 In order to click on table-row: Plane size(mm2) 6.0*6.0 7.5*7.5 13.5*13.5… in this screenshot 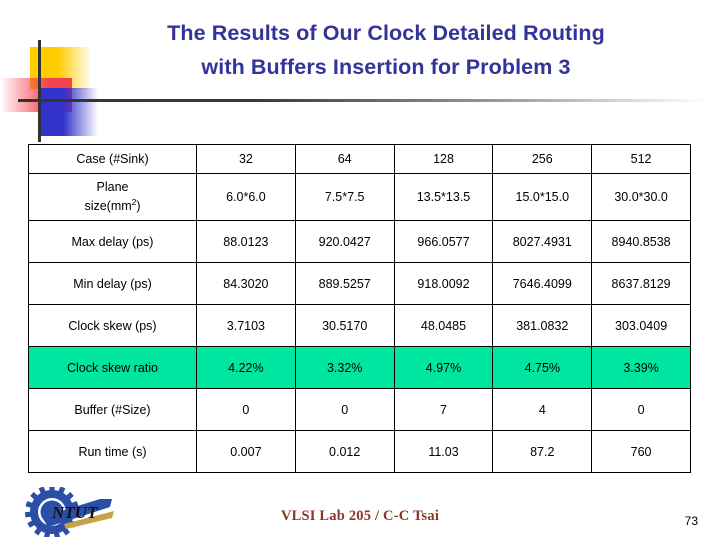, I will do `click(359, 197)`.